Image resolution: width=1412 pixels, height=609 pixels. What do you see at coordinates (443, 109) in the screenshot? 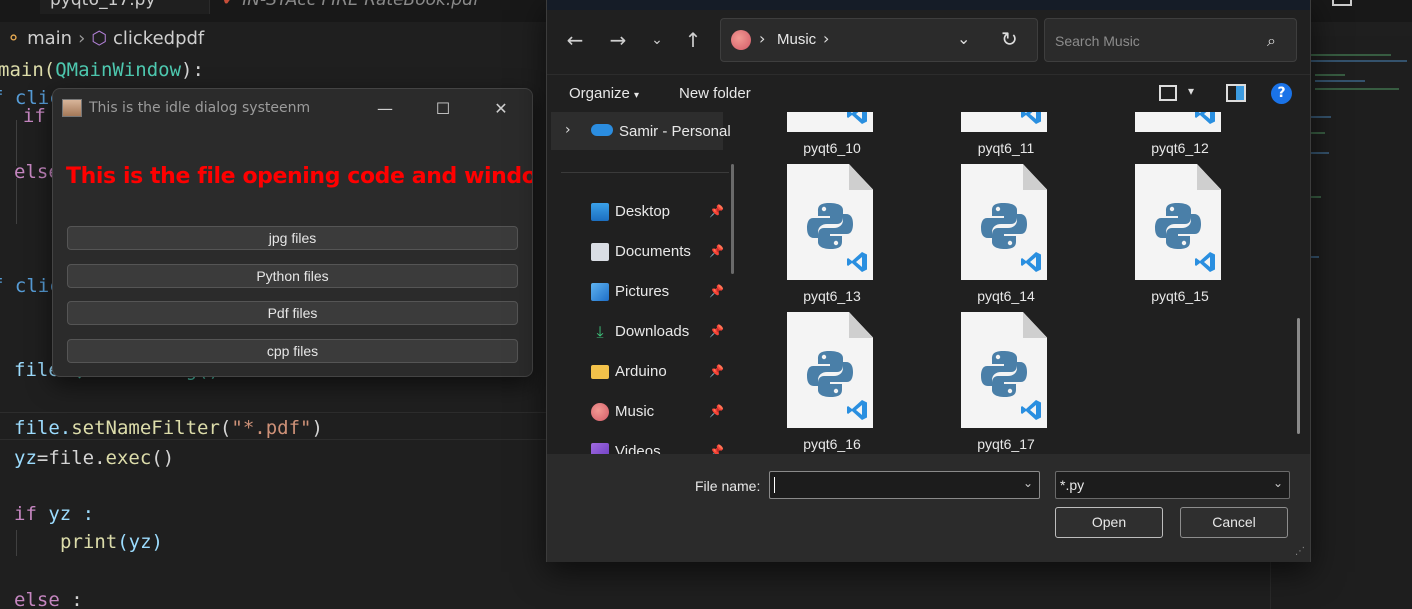
I see `maximize-button: ☐` at bounding box center [443, 109].